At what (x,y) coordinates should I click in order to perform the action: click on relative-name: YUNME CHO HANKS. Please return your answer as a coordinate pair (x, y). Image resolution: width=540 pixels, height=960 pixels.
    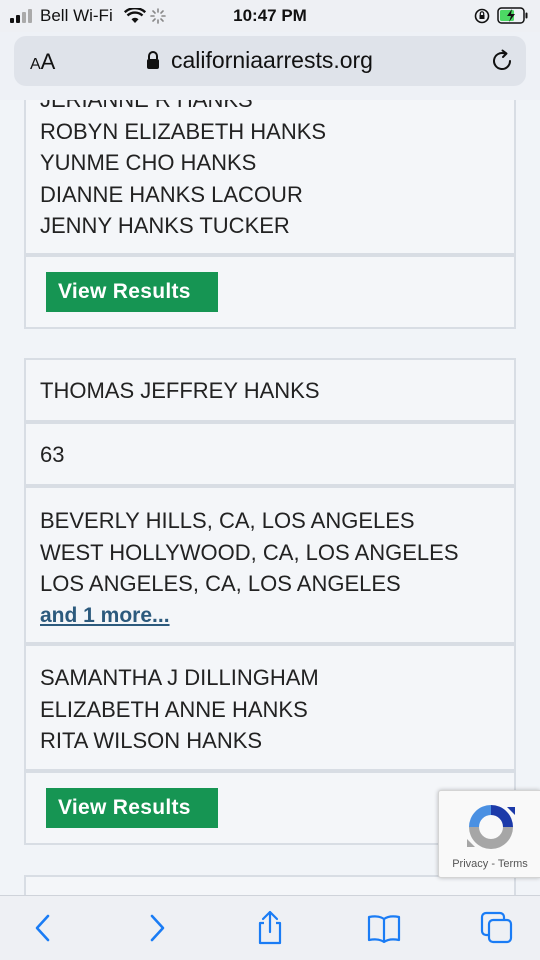
    Looking at the image, I should click on (148, 162).